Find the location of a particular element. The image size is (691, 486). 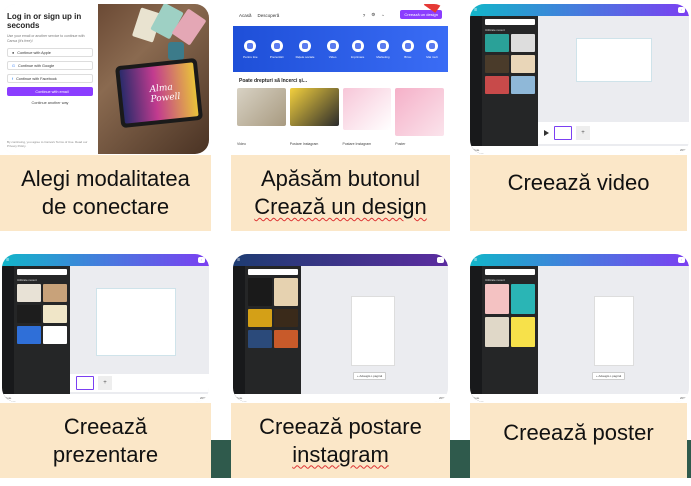

category-print: Imprimare is located at coordinates (357, 49).